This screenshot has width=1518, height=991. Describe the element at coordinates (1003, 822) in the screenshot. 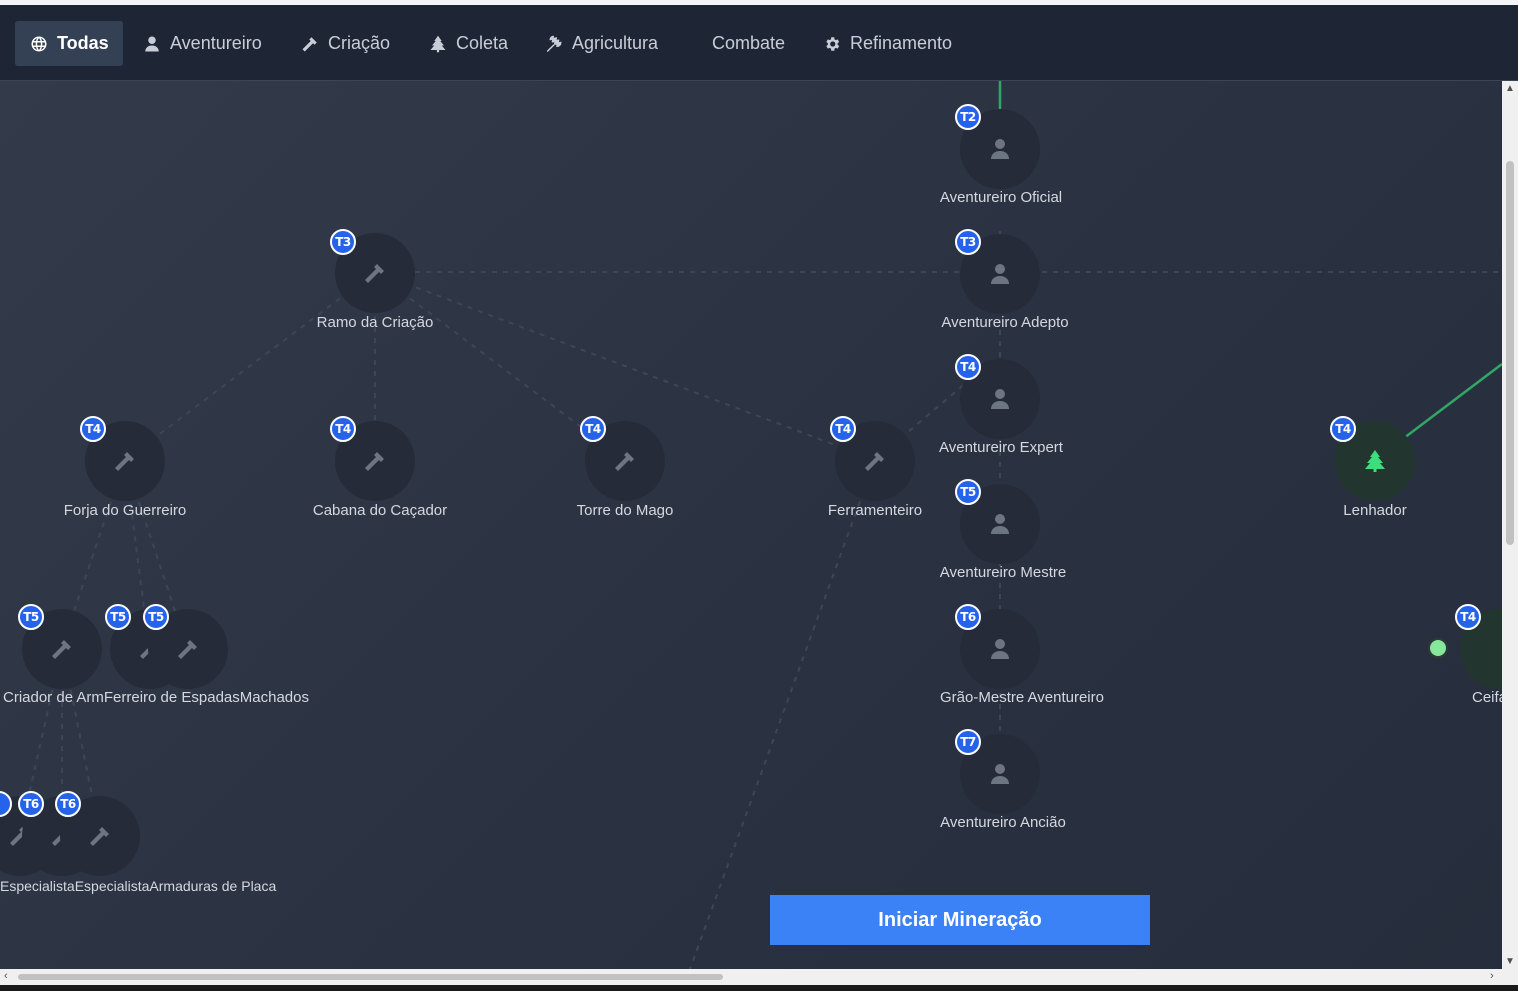

I see `skill-label: Aventureiro Ancião` at that location.